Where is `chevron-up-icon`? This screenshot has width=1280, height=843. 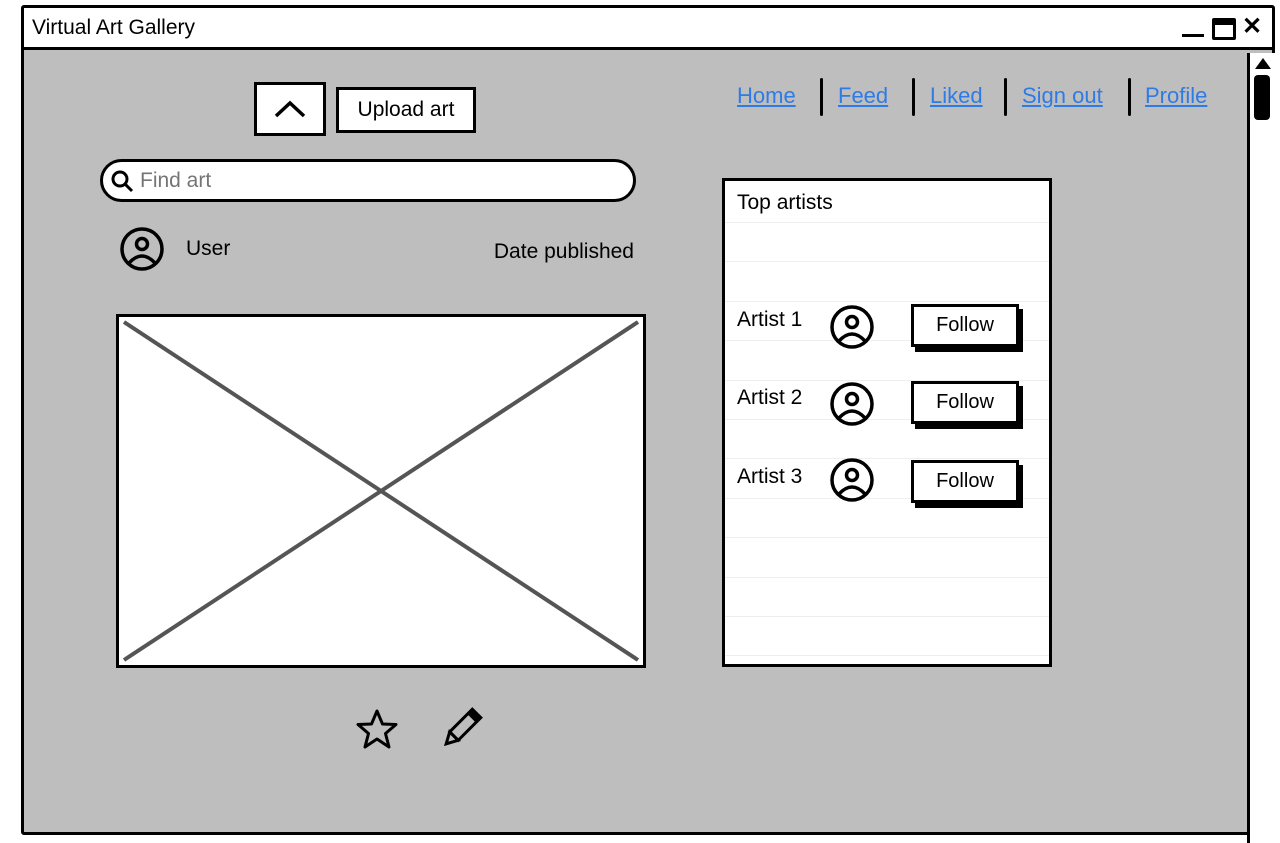
chevron-up-icon is located at coordinates (290, 109).